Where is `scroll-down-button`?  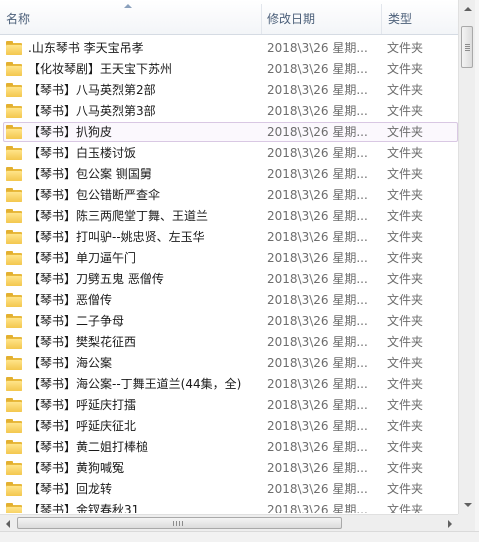 scroll-down-button is located at coordinates (467, 505).